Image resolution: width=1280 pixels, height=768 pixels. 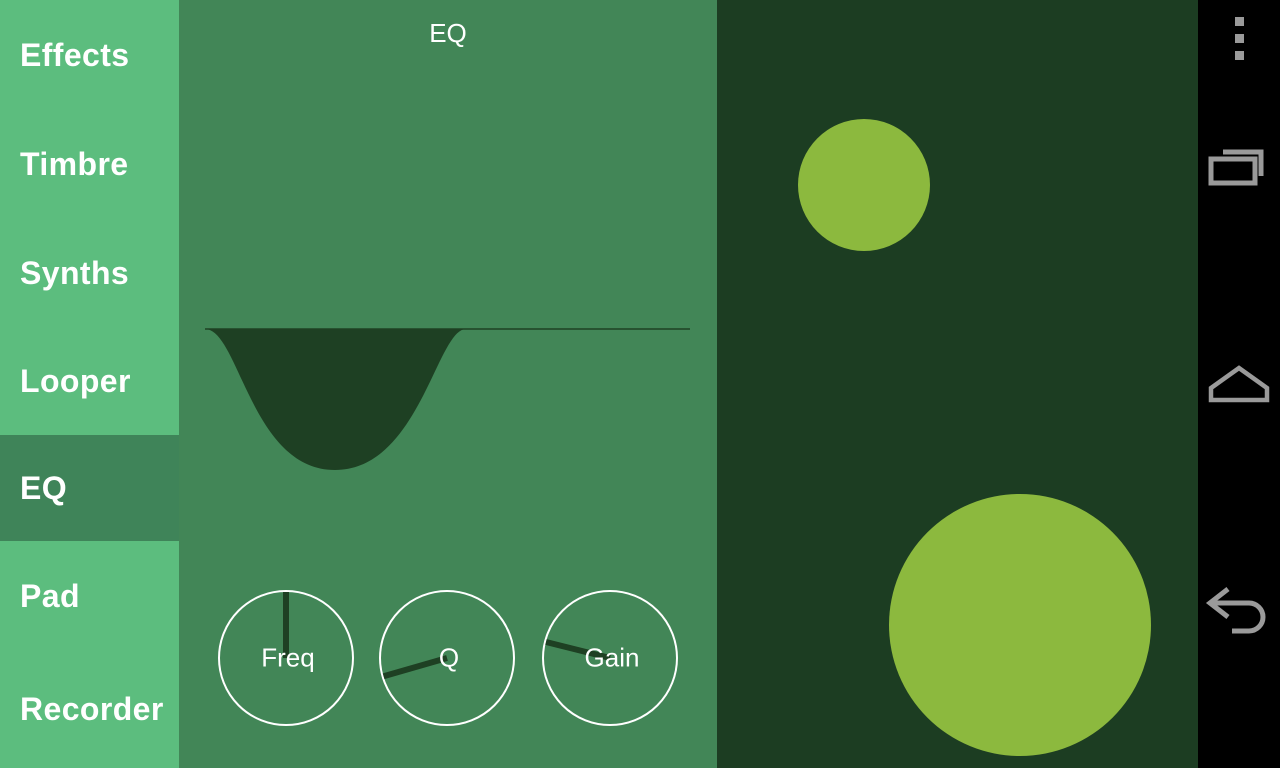 What do you see at coordinates (335, 399) in the screenshot?
I see `eq-curve-fill` at bounding box center [335, 399].